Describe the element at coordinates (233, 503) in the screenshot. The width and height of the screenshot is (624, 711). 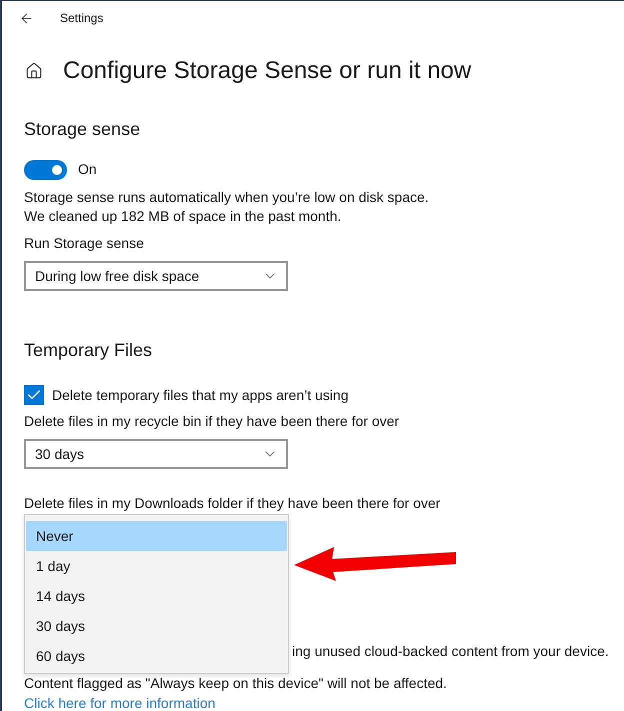
I see `field-label: Delete files in my Downloads folder if they have been there for over` at that location.